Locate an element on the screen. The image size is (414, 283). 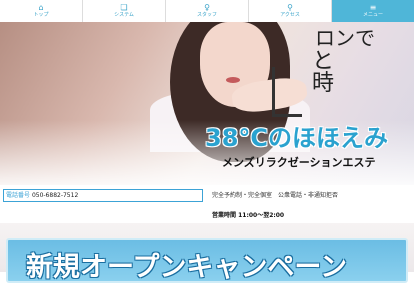
nav-item-label: メニュー is located at coordinates (372, 15).